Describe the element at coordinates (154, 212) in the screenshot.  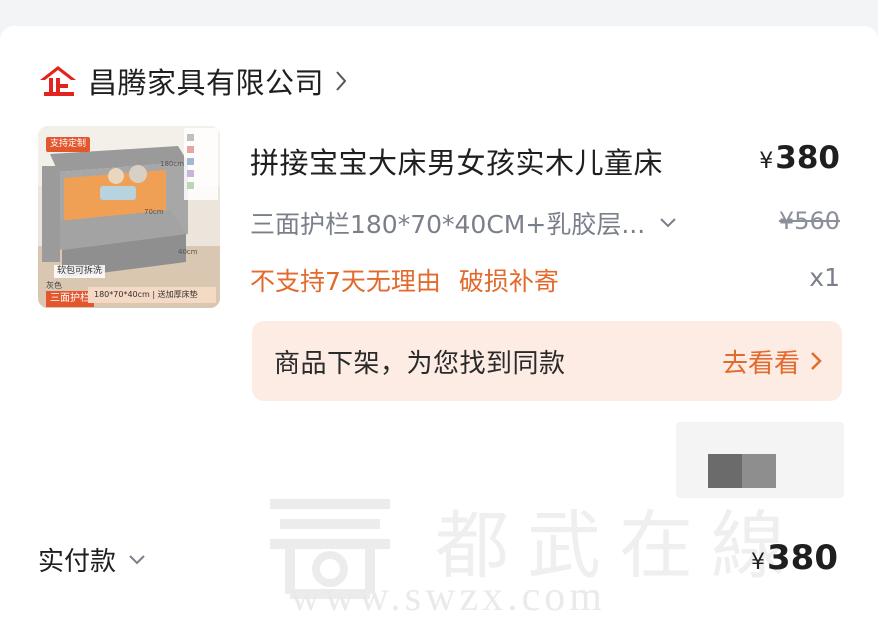
I see `thumbnail-dim-width: 70cm` at that location.